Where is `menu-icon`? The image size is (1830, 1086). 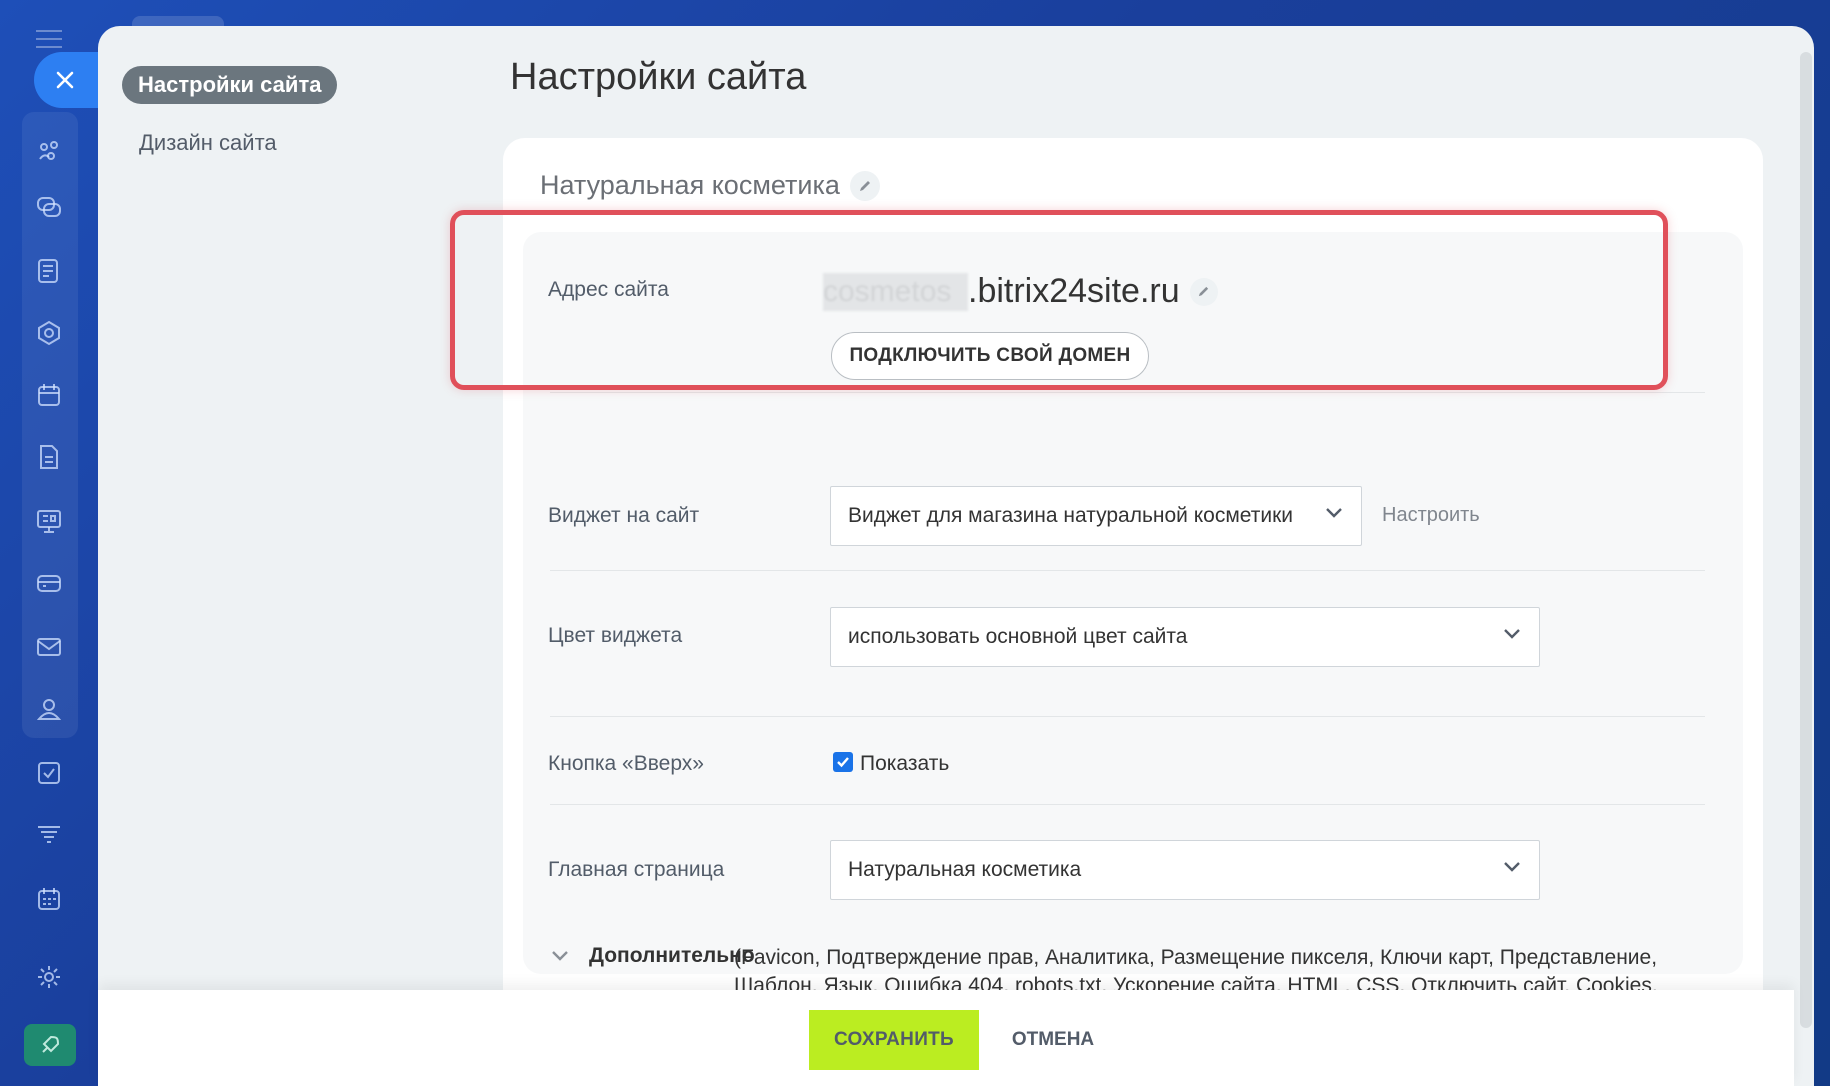
menu-icon is located at coordinates (49, 40).